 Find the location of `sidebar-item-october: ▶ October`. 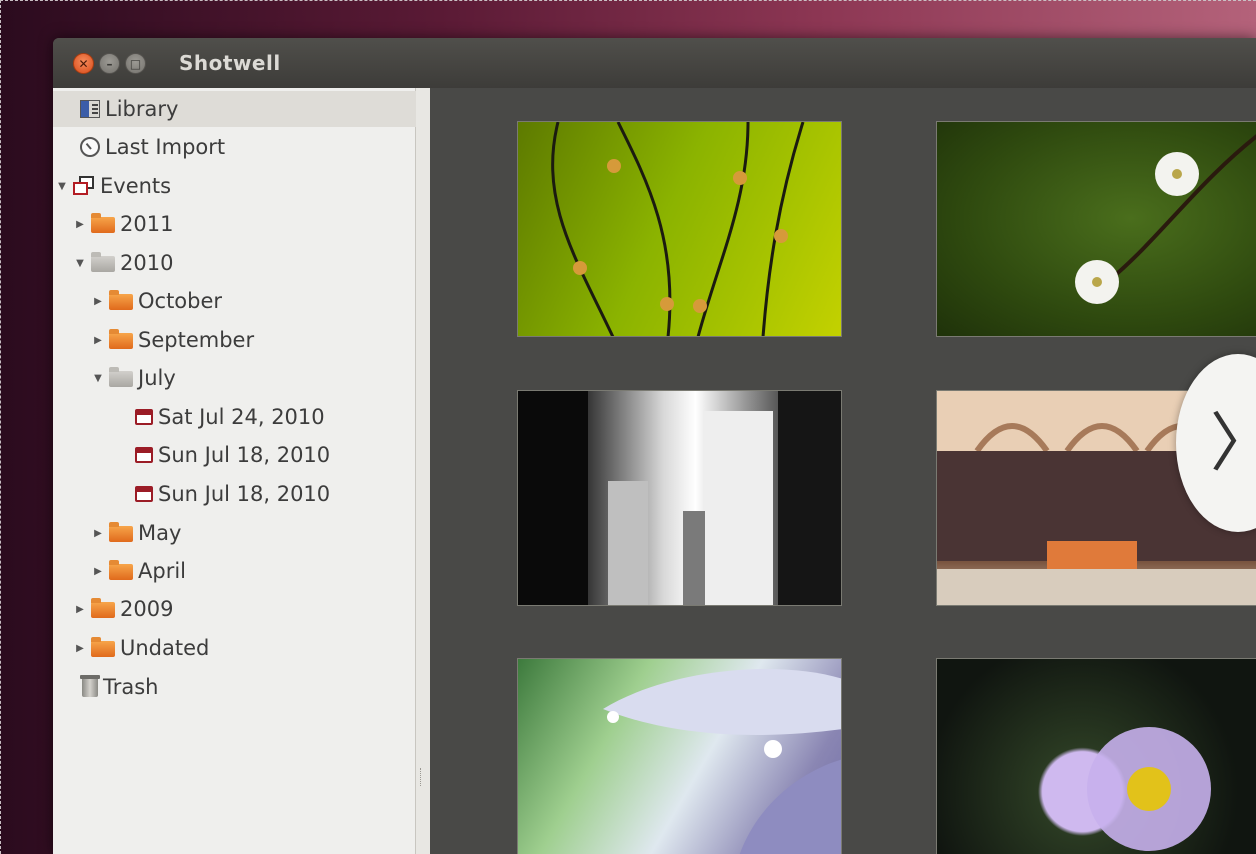

sidebar-item-october: ▶ October is located at coordinates (253, 301).